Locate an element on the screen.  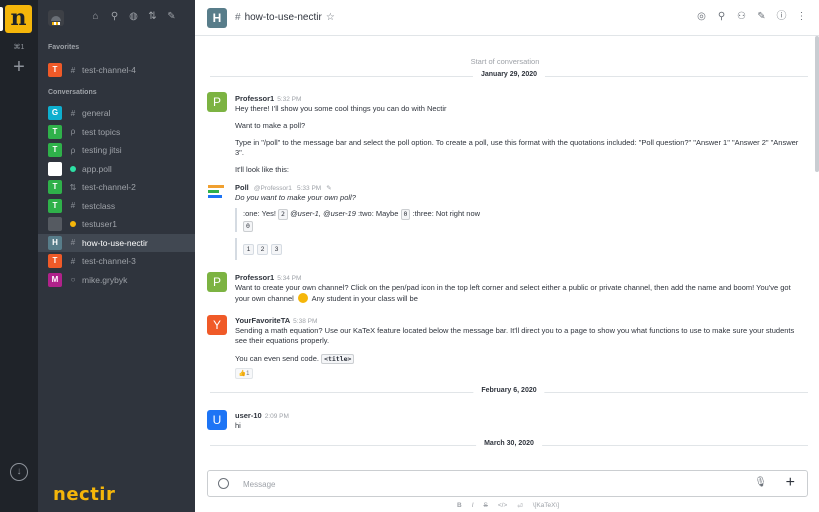
sidebar-item: Tρ test topics is located at coordinates (116, 132).